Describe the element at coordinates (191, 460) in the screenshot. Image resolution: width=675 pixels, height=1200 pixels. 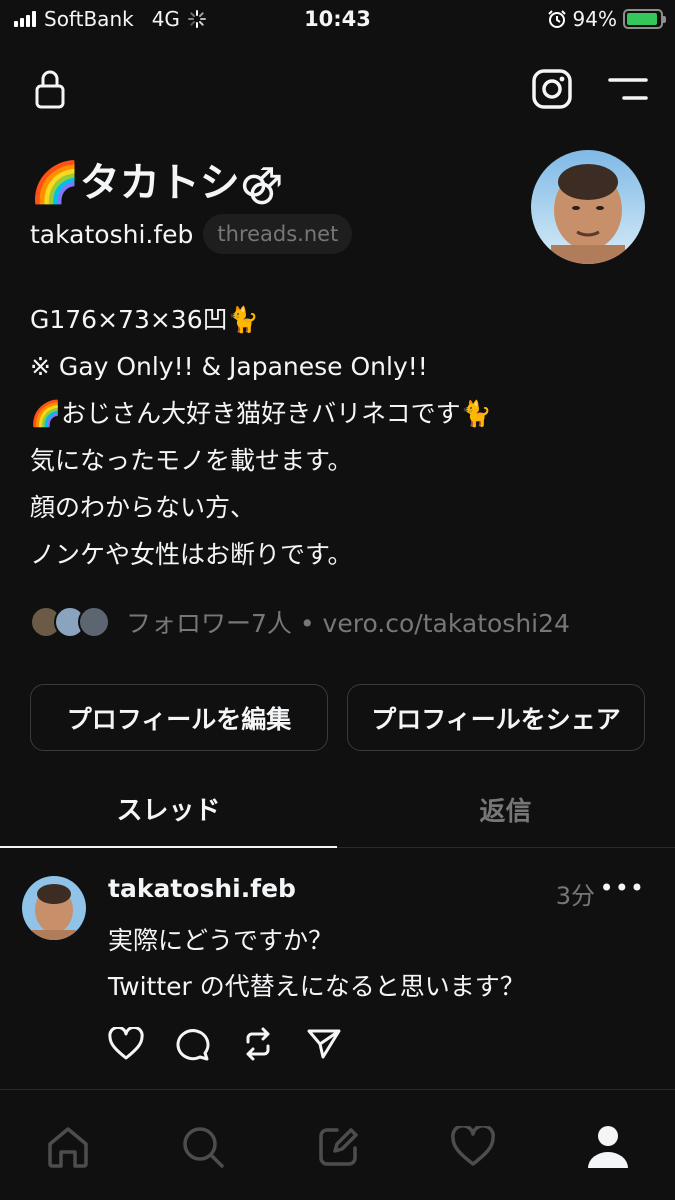
I see `bio-line: 気になったモノを載せます。` at that location.